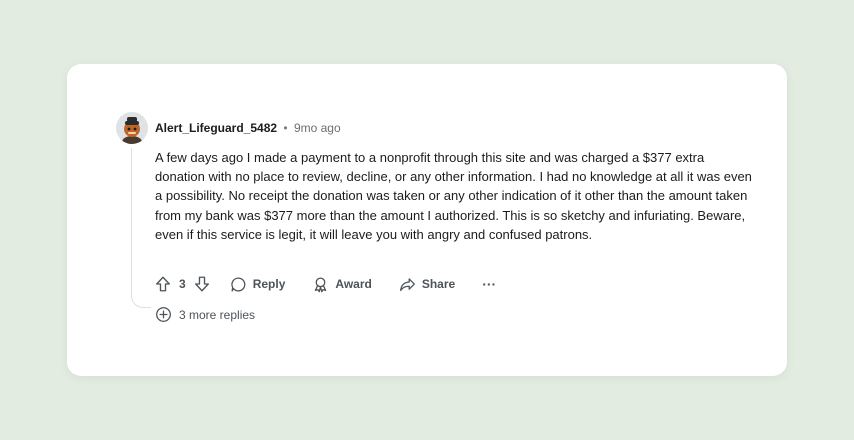 This screenshot has width=854, height=440. I want to click on expand-plus-icon, so click(163, 314).